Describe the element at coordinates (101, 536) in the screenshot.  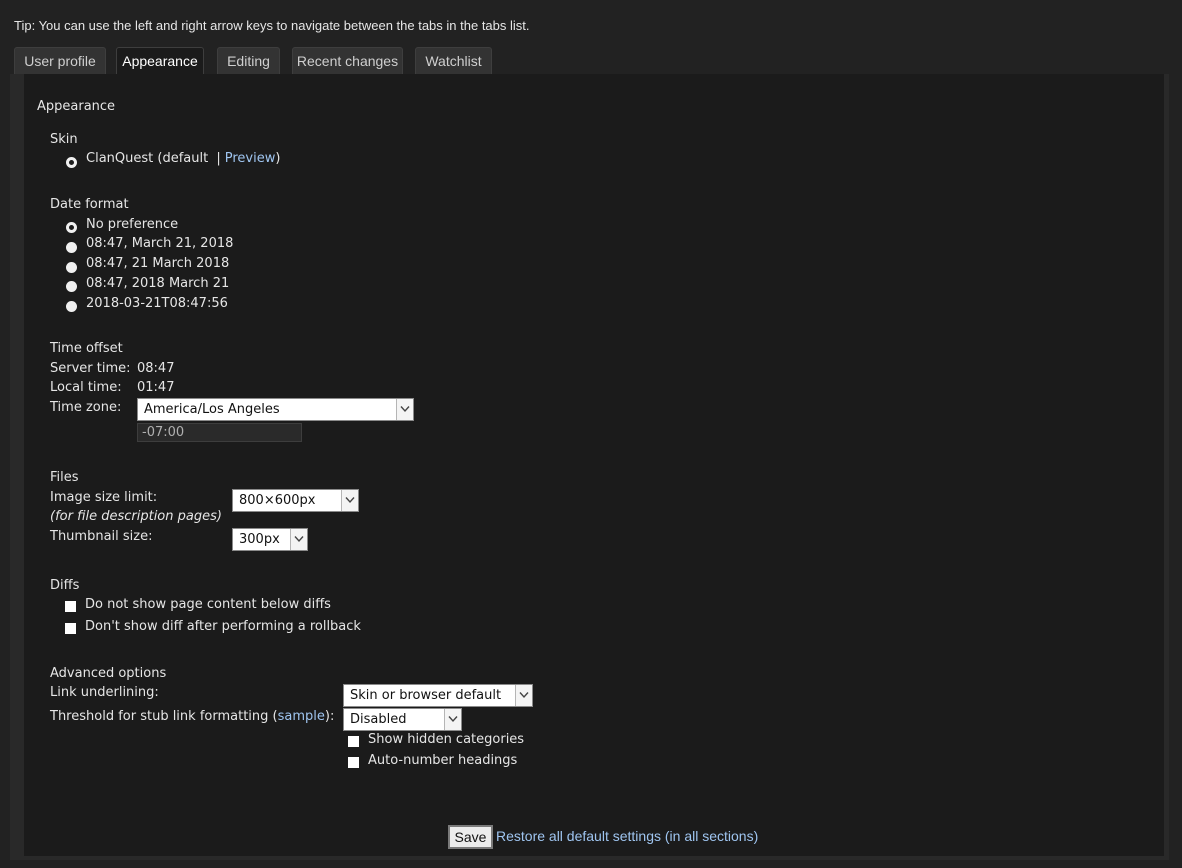
I see `thumbnail-size-label: Thumbnail size:` at that location.